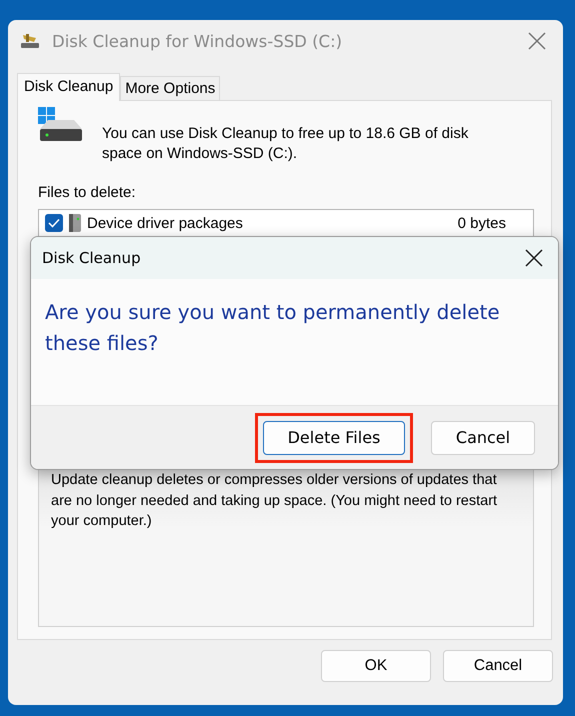 The image size is (575, 716). What do you see at coordinates (273, 328) in the screenshot?
I see `confirm-message: Are you sure you want to permanently delete these files?` at bounding box center [273, 328].